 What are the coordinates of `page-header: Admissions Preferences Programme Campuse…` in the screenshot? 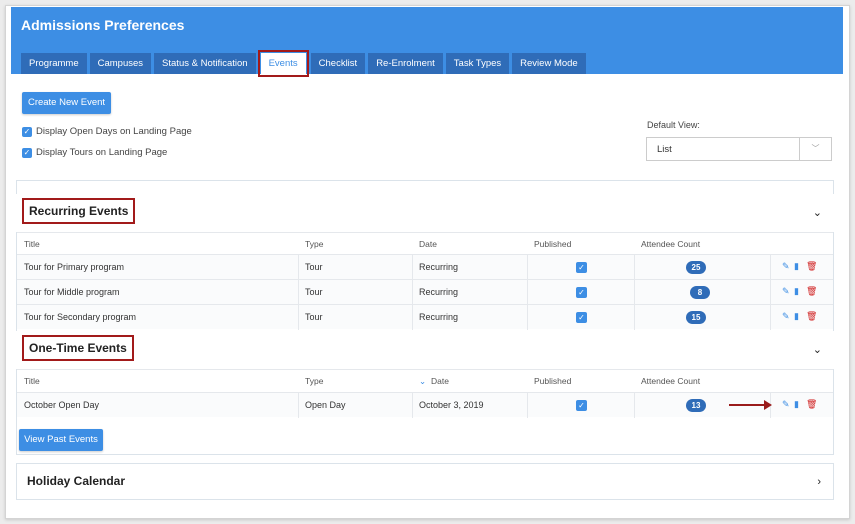 It's located at (427, 42).